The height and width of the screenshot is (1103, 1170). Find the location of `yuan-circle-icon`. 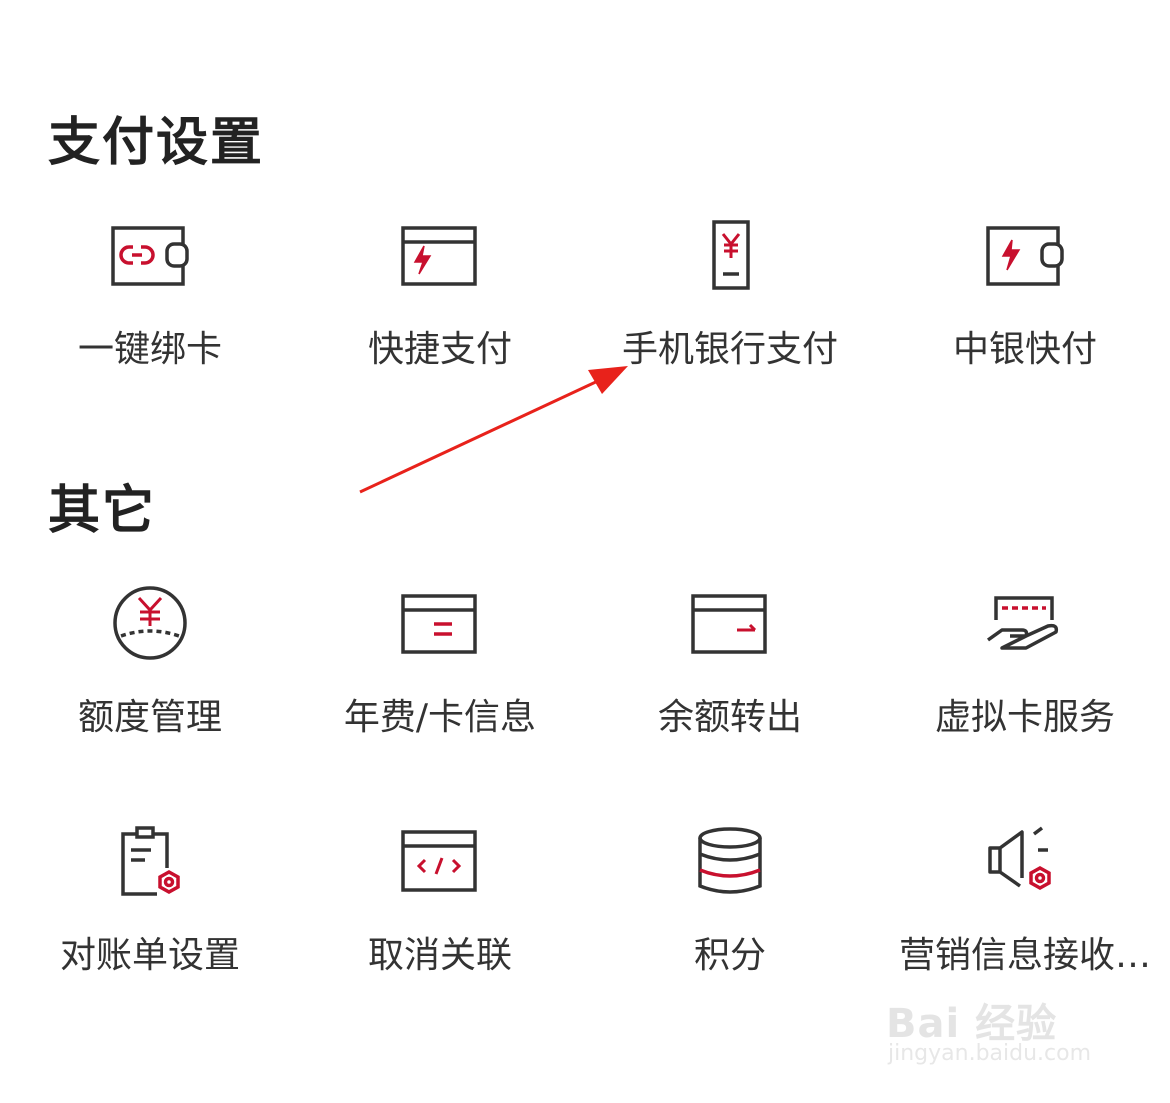

yuan-circle-icon is located at coordinates (150, 626).